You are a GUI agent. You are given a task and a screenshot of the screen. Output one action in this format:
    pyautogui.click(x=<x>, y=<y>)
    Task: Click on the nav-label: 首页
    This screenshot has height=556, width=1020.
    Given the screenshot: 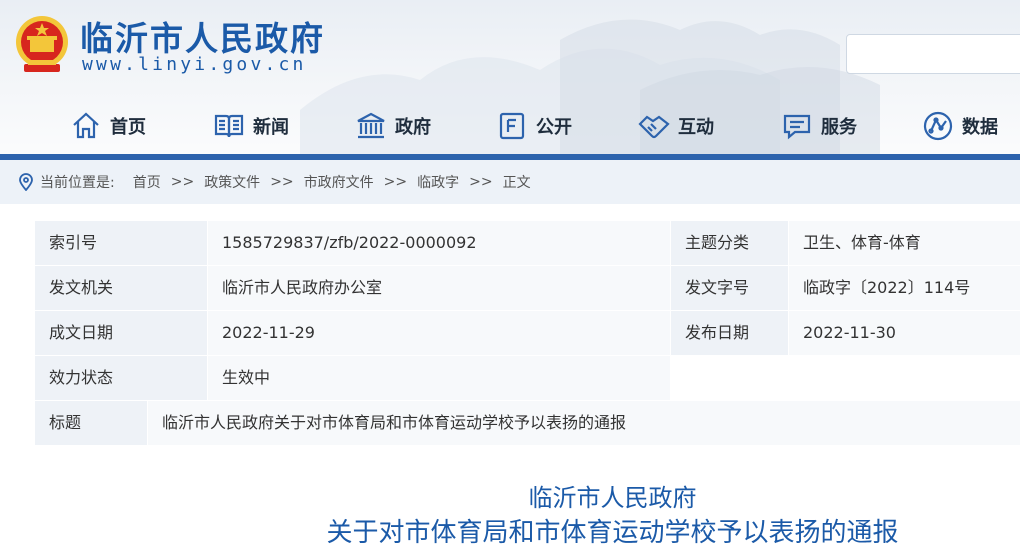 What is the action you would take?
    pyautogui.click(x=128, y=127)
    